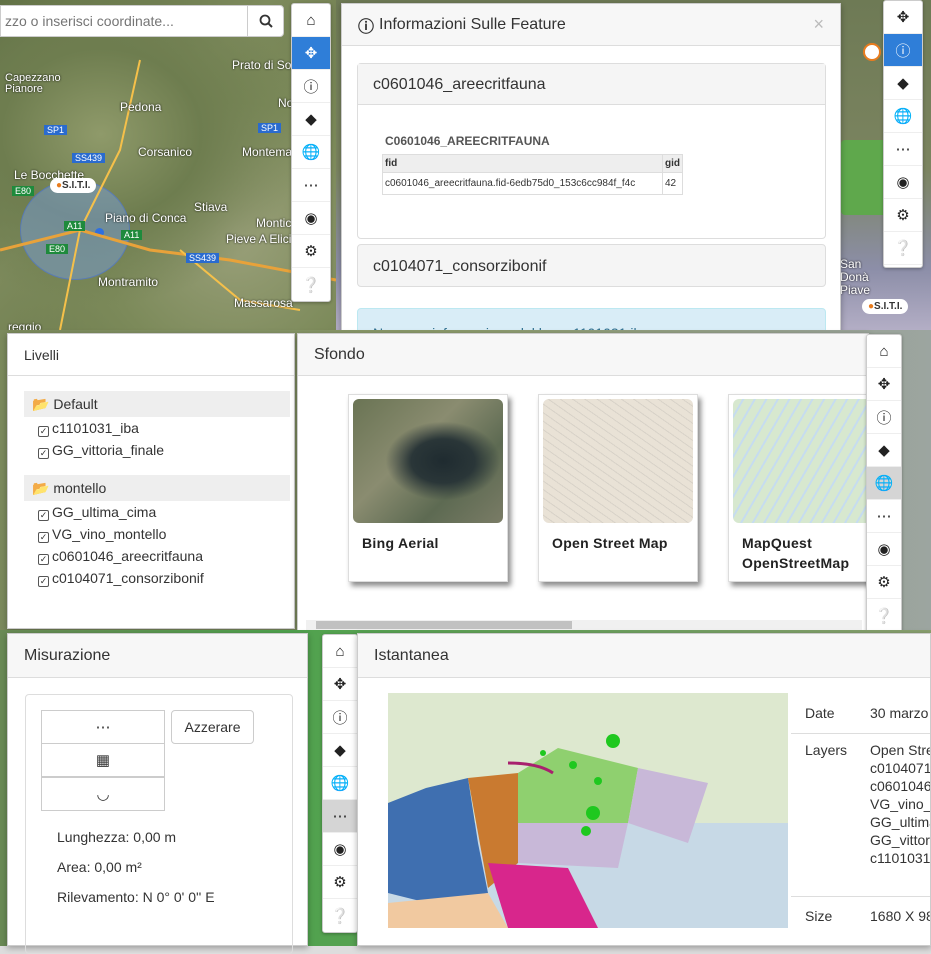 Image resolution: width=931 pixels, height=954 pixels. What do you see at coordinates (203, 258) in the screenshot?
I see `road-shield: SS439` at bounding box center [203, 258].